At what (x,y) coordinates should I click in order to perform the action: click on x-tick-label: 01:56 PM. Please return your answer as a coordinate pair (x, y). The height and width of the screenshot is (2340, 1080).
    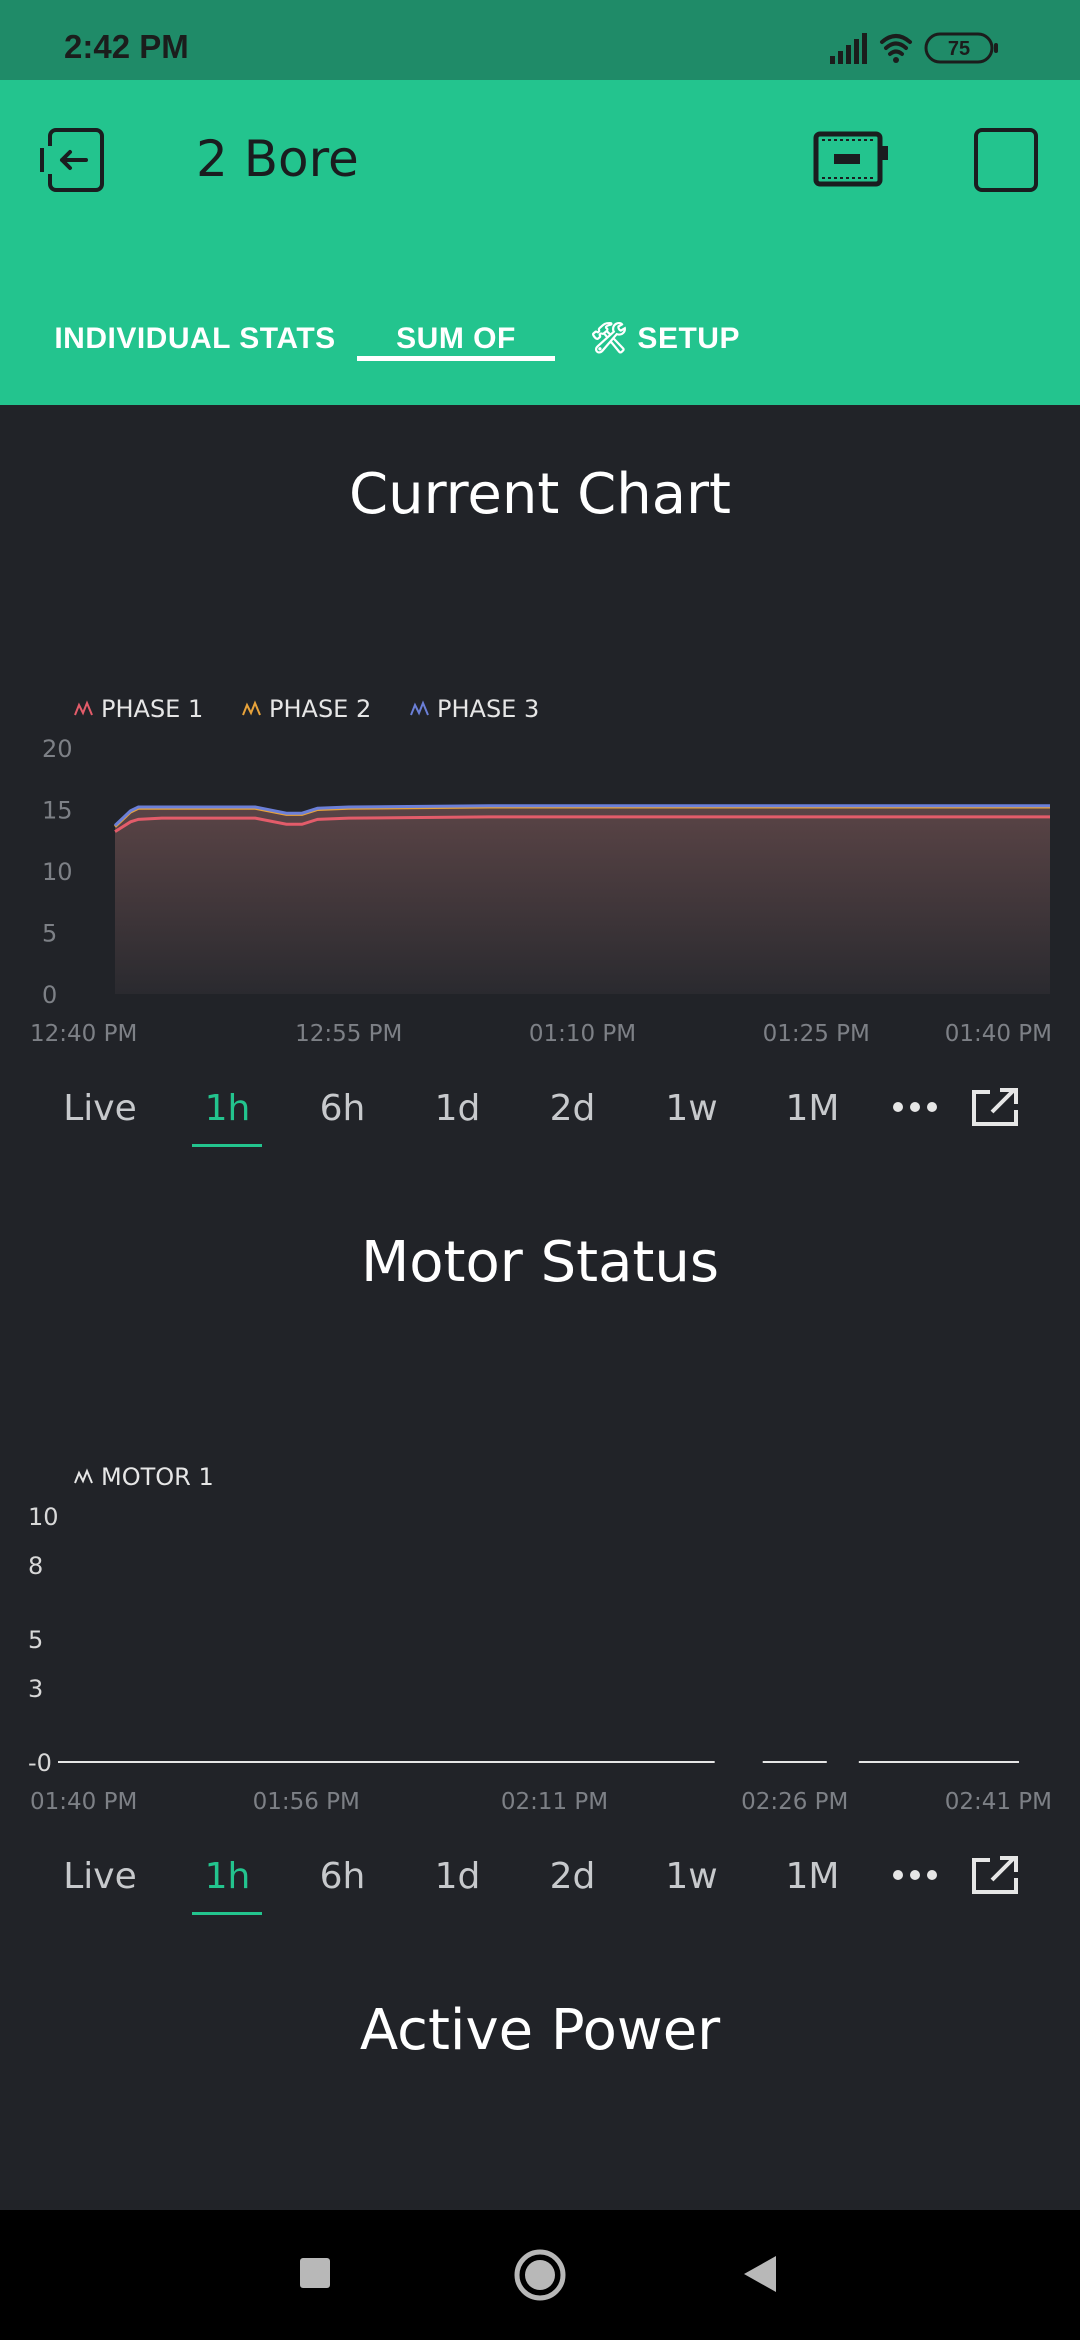
    Looking at the image, I should click on (306, 1802).